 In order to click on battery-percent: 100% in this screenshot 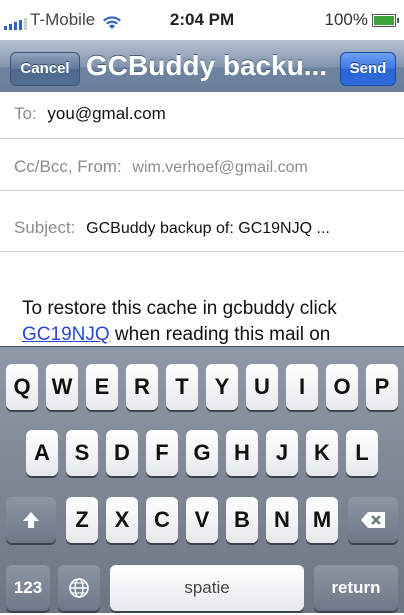, I will do `click(346, 19)`.